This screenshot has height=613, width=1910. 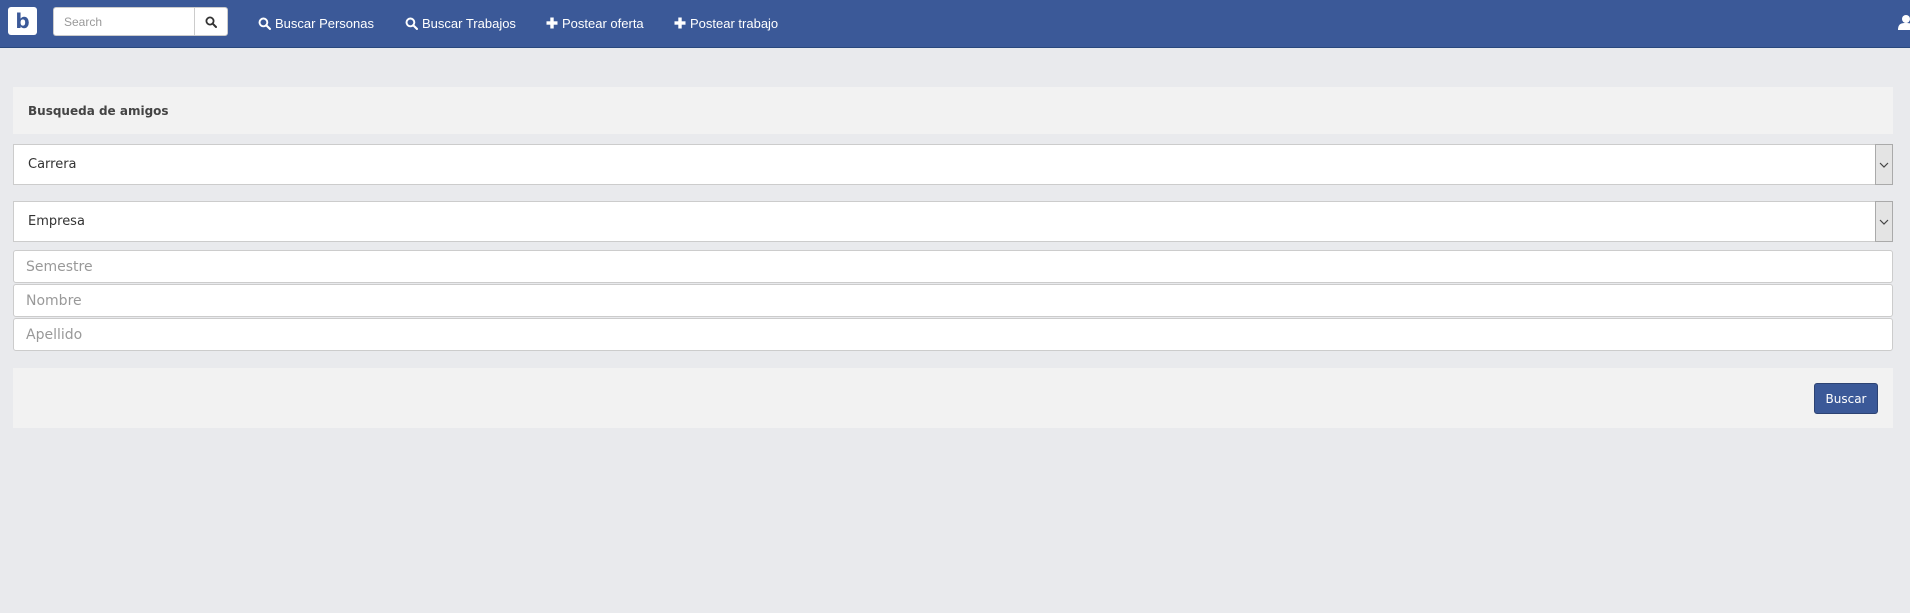 I want to click on nav-buscar-personas: Buscar Personas, so click(x=316, y=23).